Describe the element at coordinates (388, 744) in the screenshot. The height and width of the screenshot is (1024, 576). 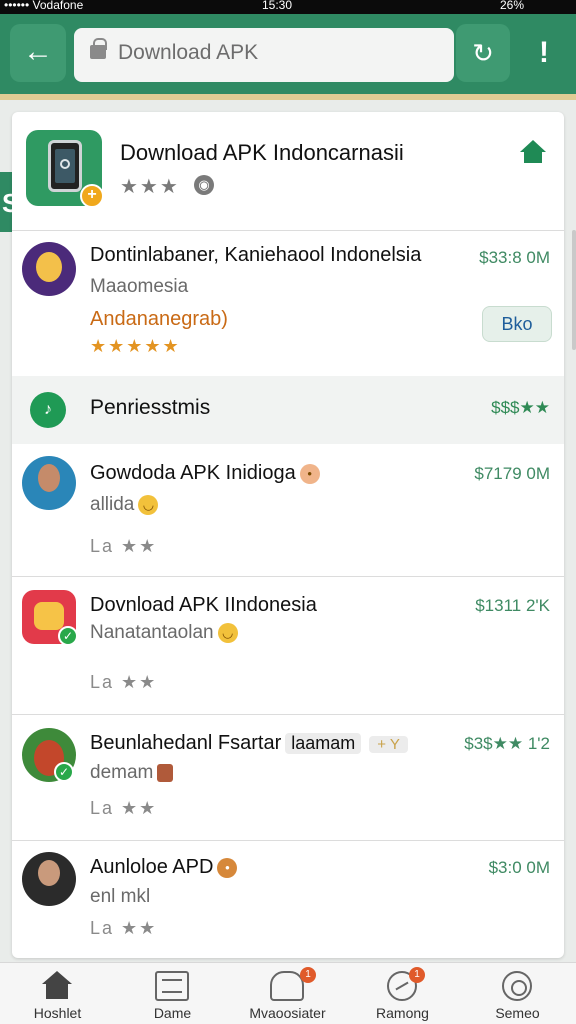
I see `item-chip-2: + Y` at that location.